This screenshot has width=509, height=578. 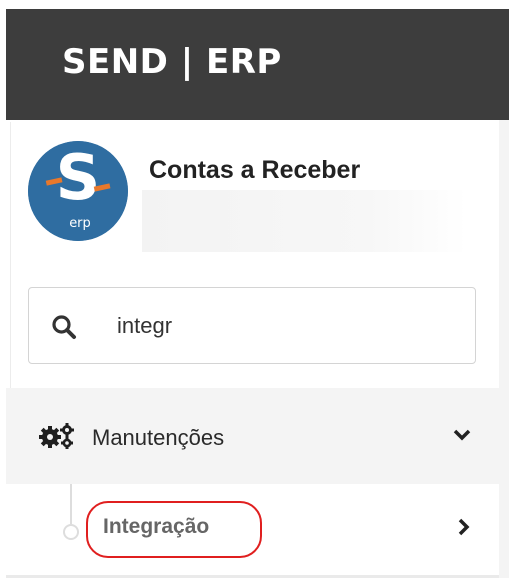 What do you see at coordinates (56, 436) in the screenshot?
I see `cogs-icon` at bounding box center [56, 436].